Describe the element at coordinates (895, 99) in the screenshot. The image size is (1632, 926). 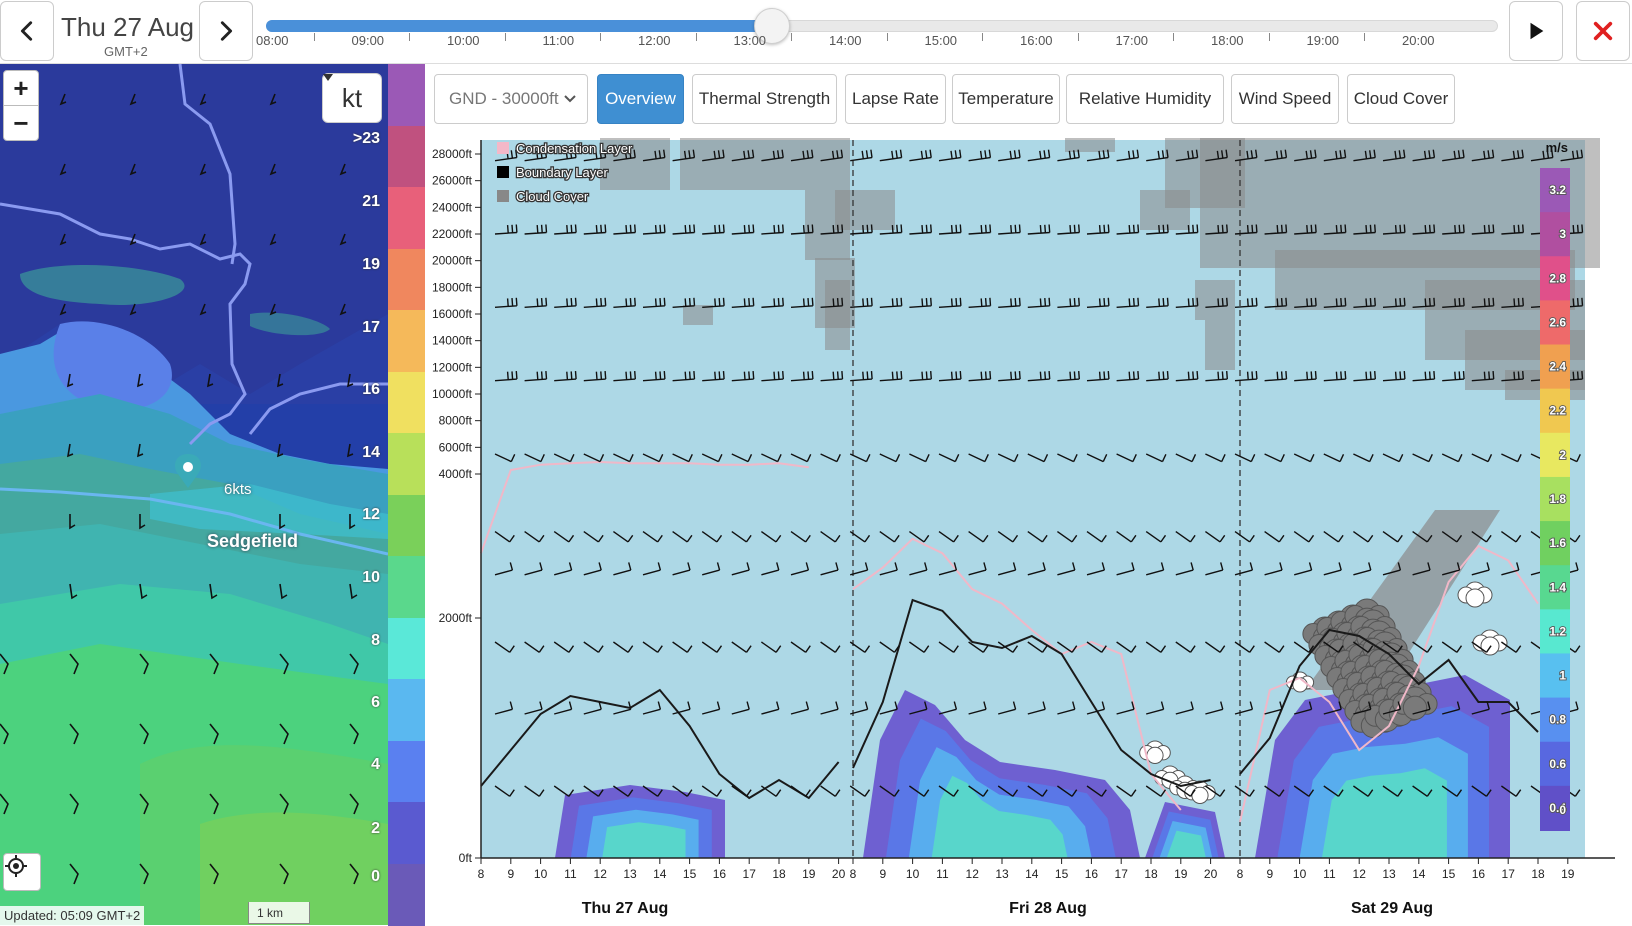
I see `tab-lapse-rate: Lapse Rate` at that location.